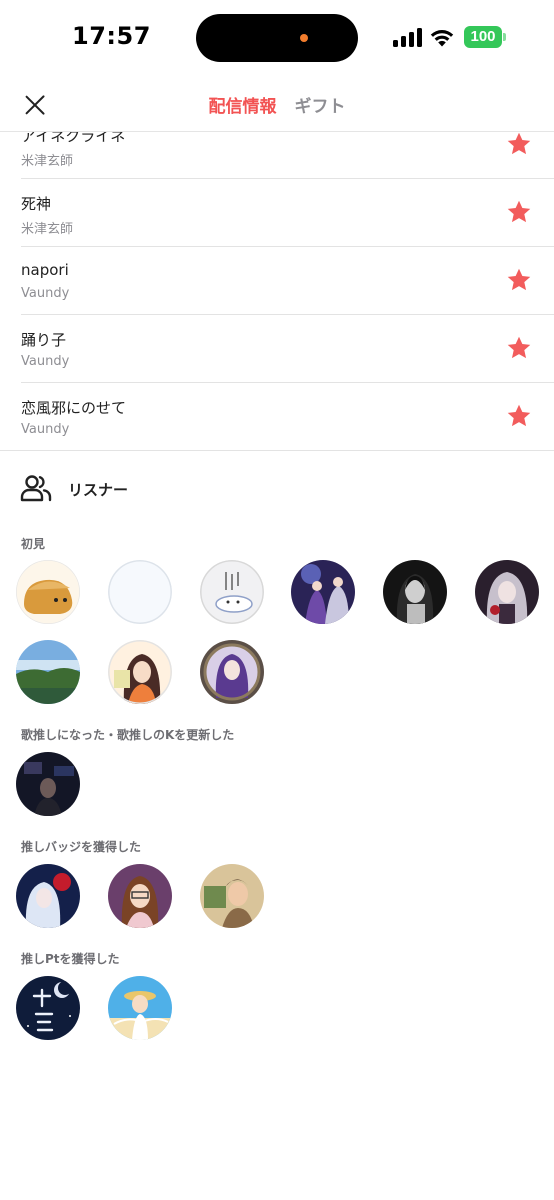  I want to click on section-label-oshi-pt: 推しPtを獲得した, so click(70, 959).